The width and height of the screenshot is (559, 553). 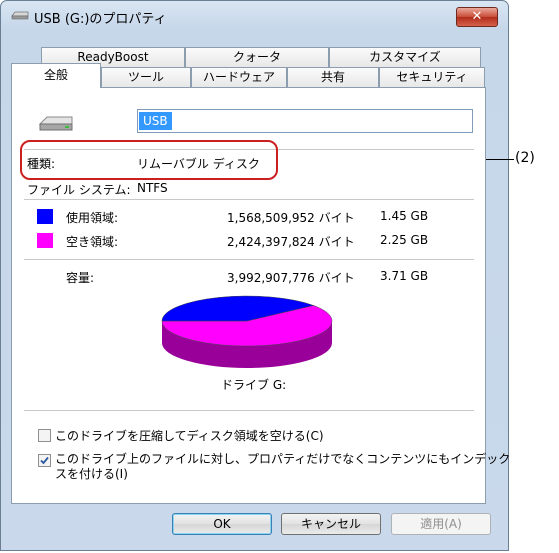 I want to click on free-space-swatch, so click(x=45, y=240).